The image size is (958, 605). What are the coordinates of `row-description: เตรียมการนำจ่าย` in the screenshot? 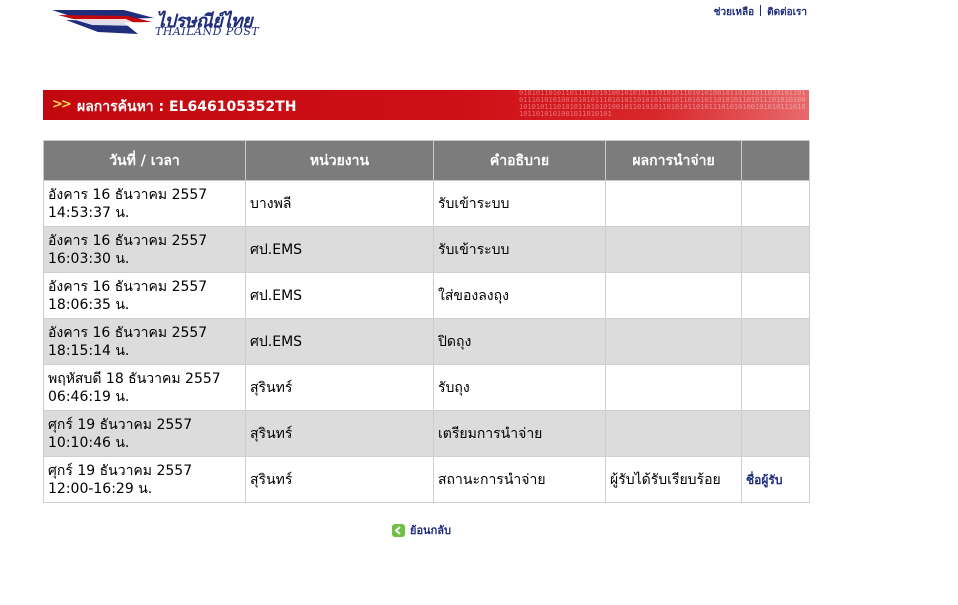 It's located at (490, 433).